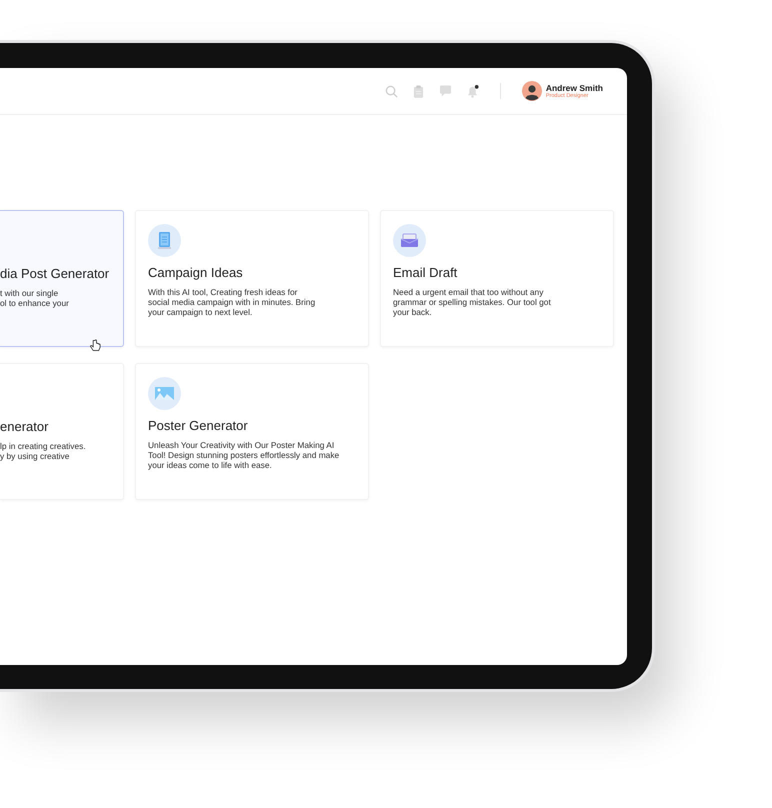  I want to click on avatar-icon, so click(532, 91).